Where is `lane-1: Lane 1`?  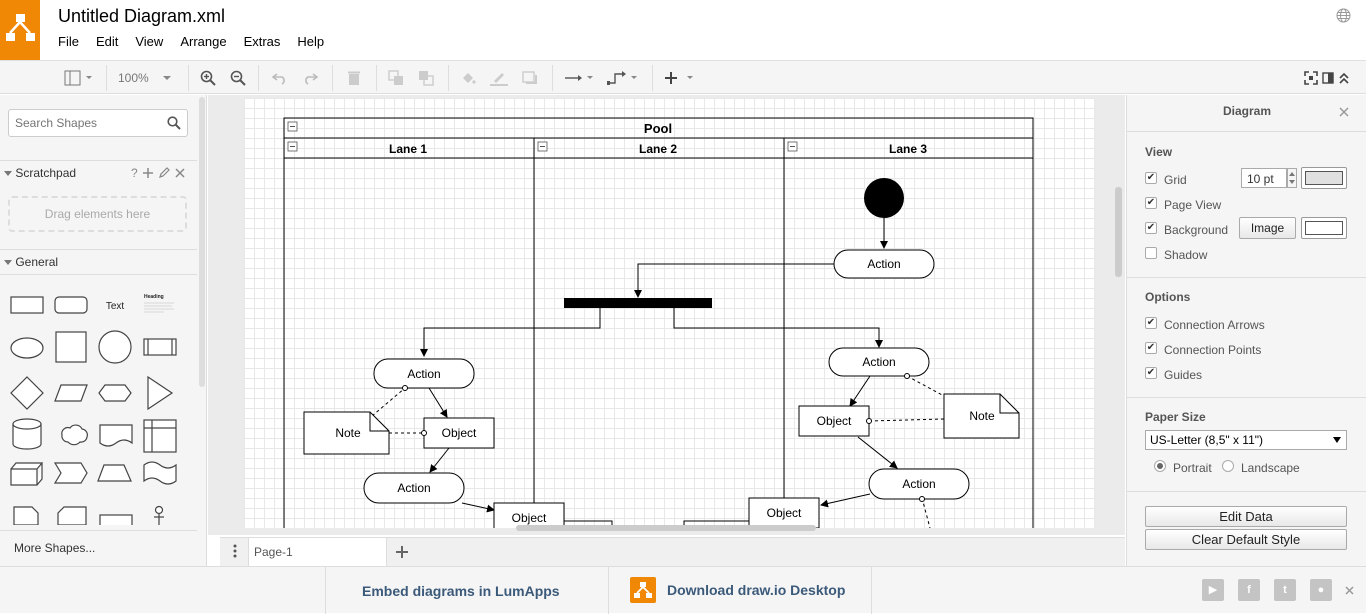
lane-1: Lane 1 is located at coordinates (409, 150).